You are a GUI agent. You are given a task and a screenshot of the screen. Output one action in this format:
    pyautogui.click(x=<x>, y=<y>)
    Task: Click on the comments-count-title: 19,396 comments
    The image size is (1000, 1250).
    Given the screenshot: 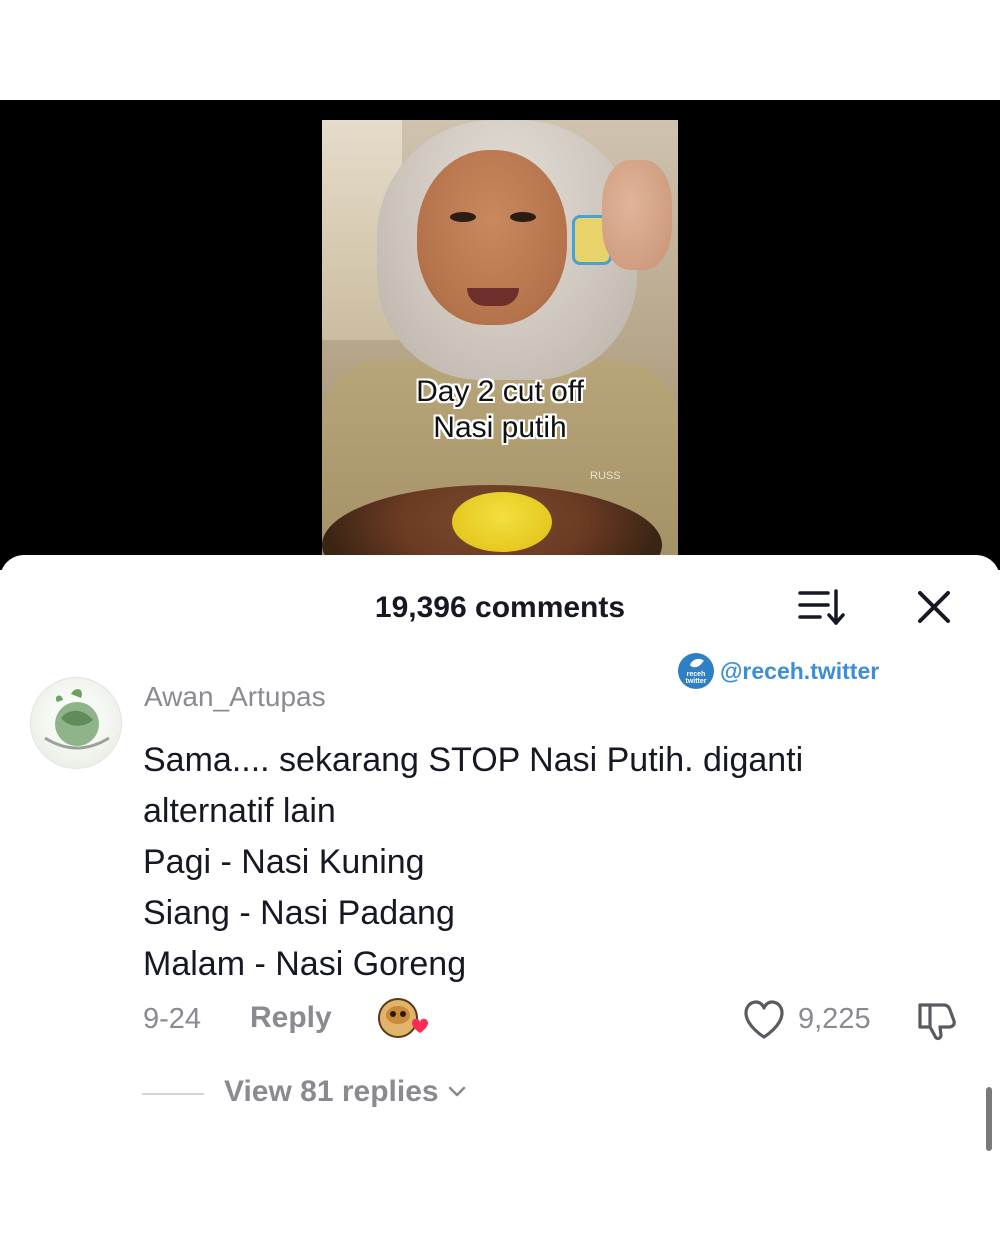 What is the action you would take?
    pyautogui.click(x=500, y=607)
    